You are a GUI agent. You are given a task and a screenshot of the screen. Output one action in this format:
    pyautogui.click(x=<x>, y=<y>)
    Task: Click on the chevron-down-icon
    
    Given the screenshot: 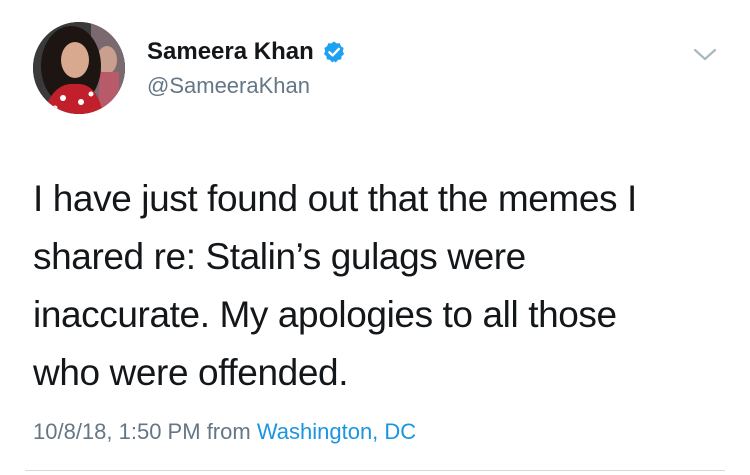 What is the action you would take?
    pyautogui.click(x=705, y=54)
    